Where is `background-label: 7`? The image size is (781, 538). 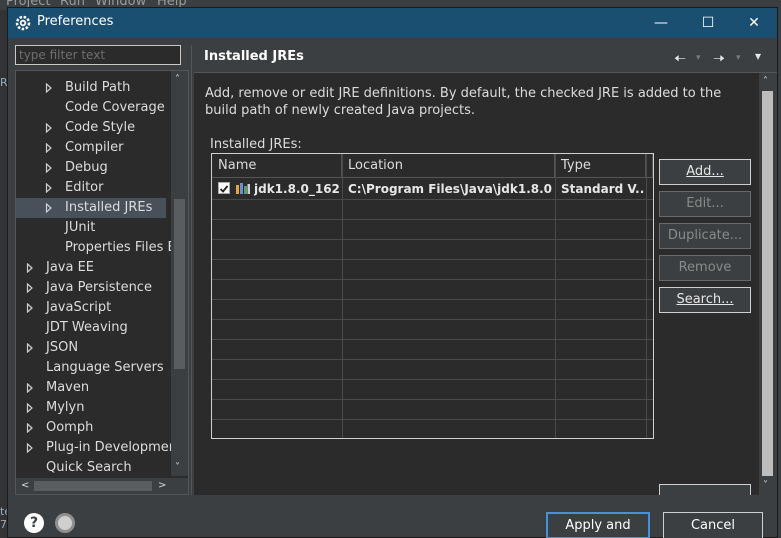 background-label: 7 is located at coordinates (3, 524).